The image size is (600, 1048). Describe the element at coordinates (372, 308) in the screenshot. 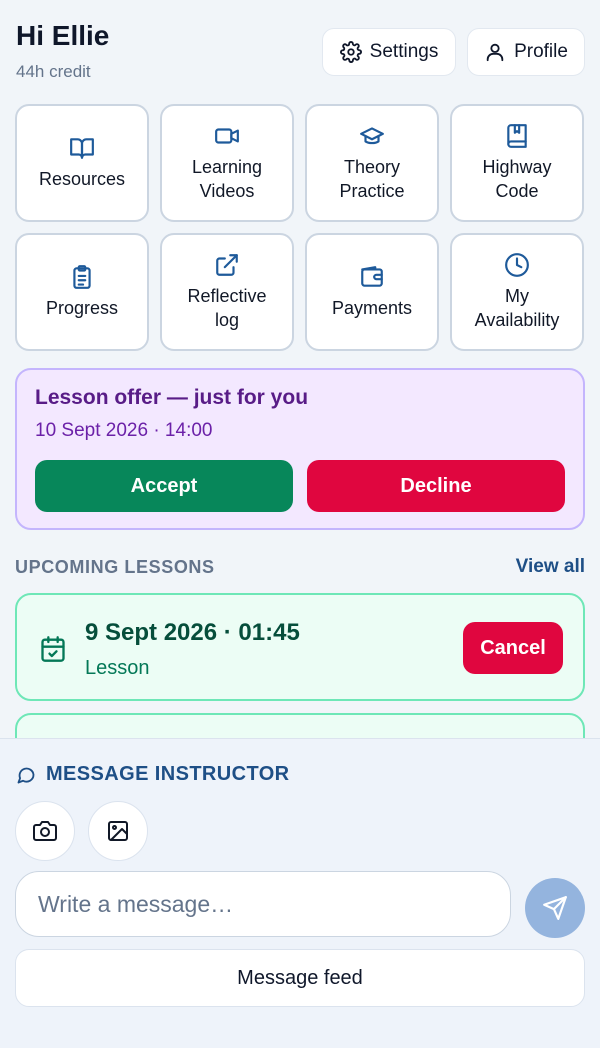

I see `tile-label: Payments` at that location.